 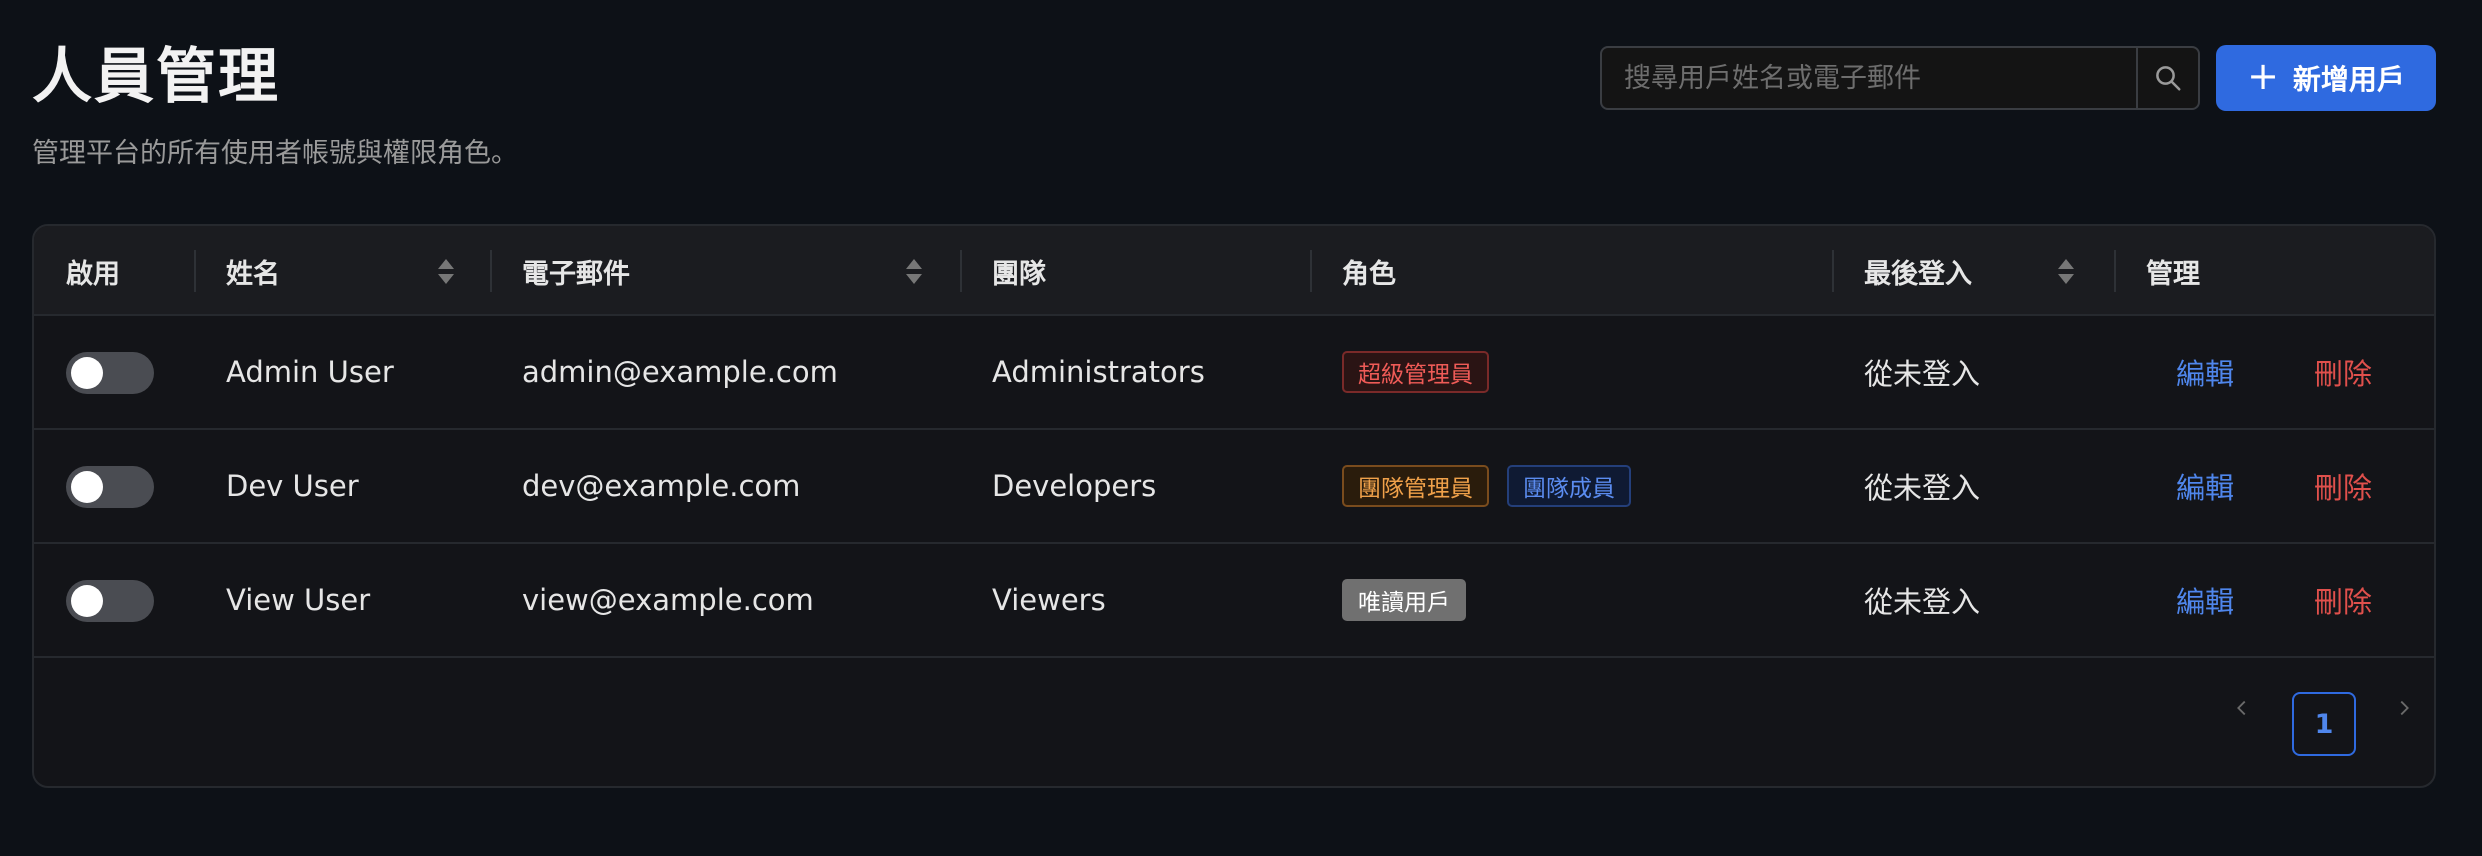 What do you see at coordinates (156, 77) in the screenshot?
I see `page-title: 人員管理` at bounding box center [156, 77].